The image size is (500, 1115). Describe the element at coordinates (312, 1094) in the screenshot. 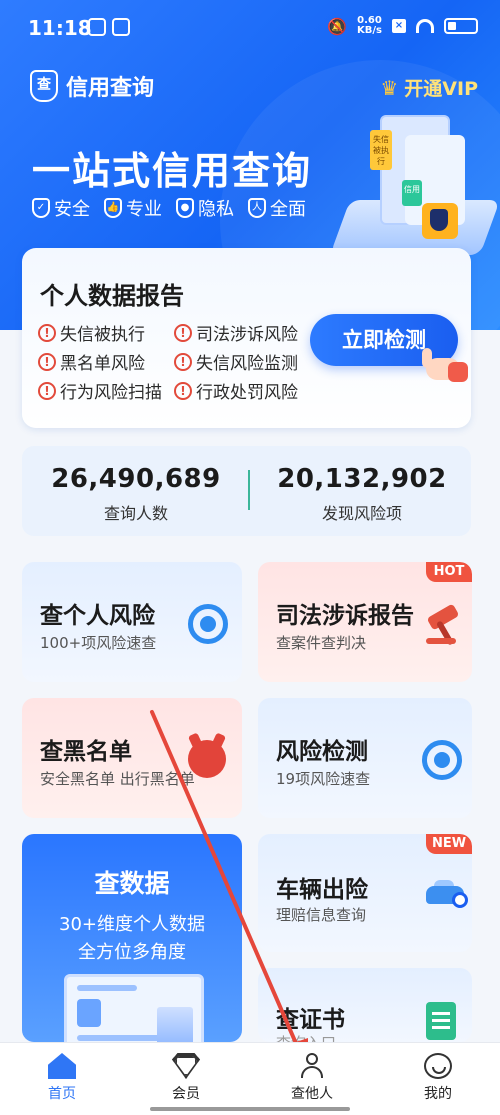

I see `nav-label: 查他人` at that location.